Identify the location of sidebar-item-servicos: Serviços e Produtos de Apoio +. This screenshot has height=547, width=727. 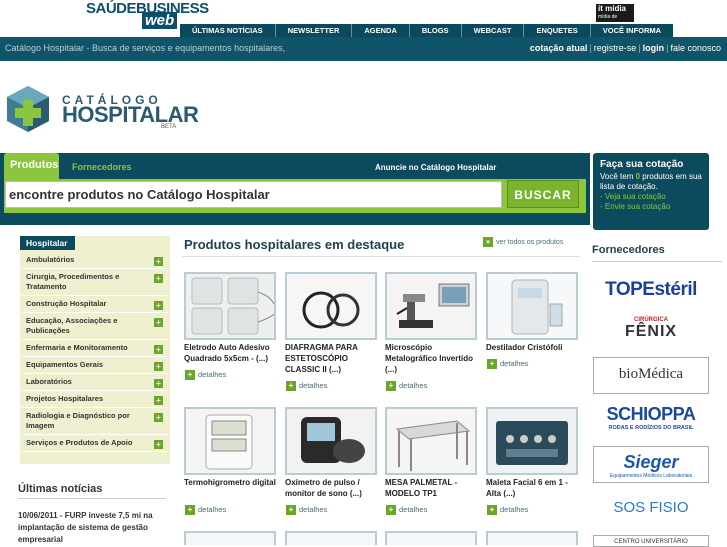
(95, 443).